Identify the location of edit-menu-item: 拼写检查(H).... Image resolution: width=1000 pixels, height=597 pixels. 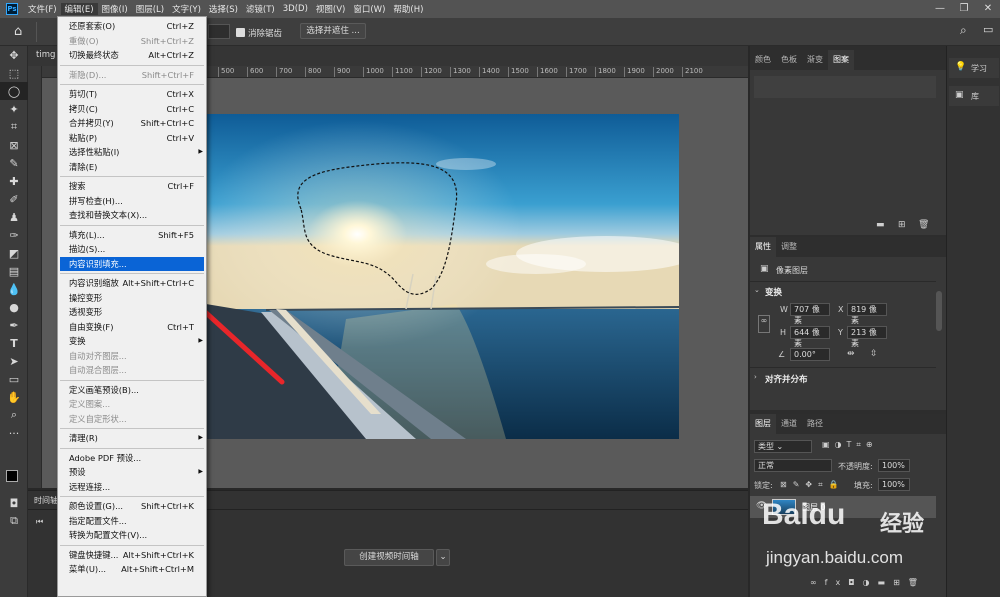
(132, 201).